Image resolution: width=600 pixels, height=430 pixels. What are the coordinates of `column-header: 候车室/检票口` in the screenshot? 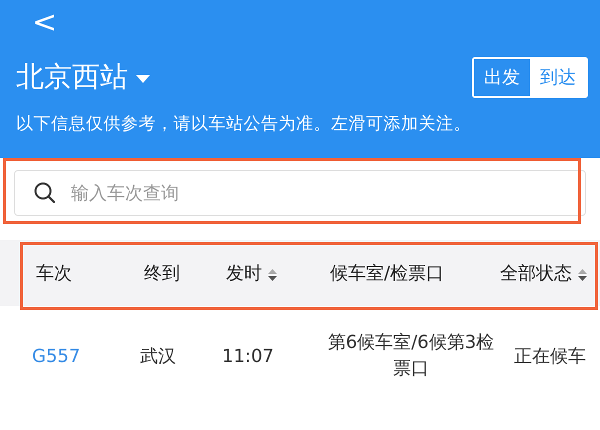 It's located at (387, 274).